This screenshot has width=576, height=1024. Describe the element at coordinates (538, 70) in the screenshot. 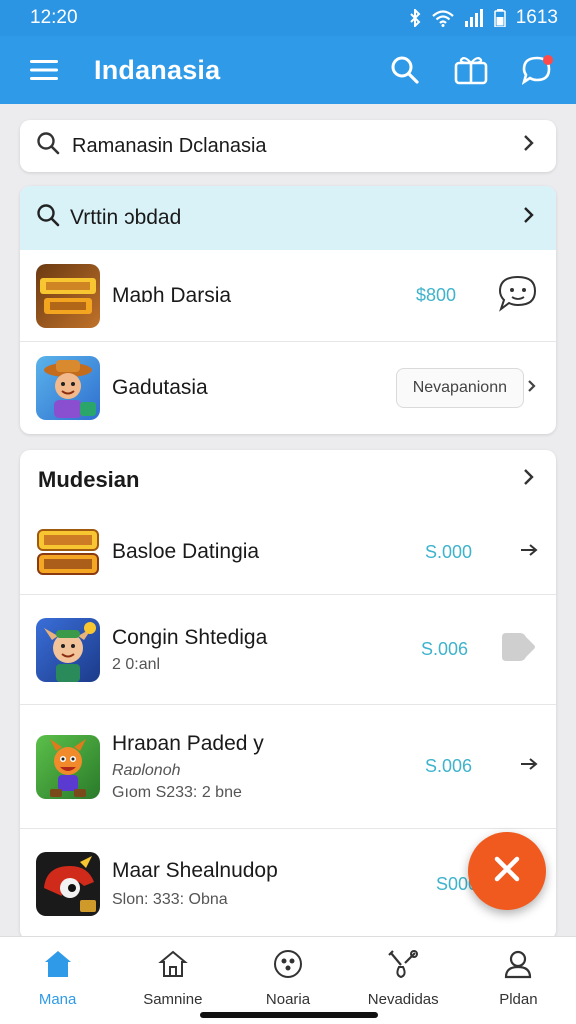

I see `chat-icon` at that location.